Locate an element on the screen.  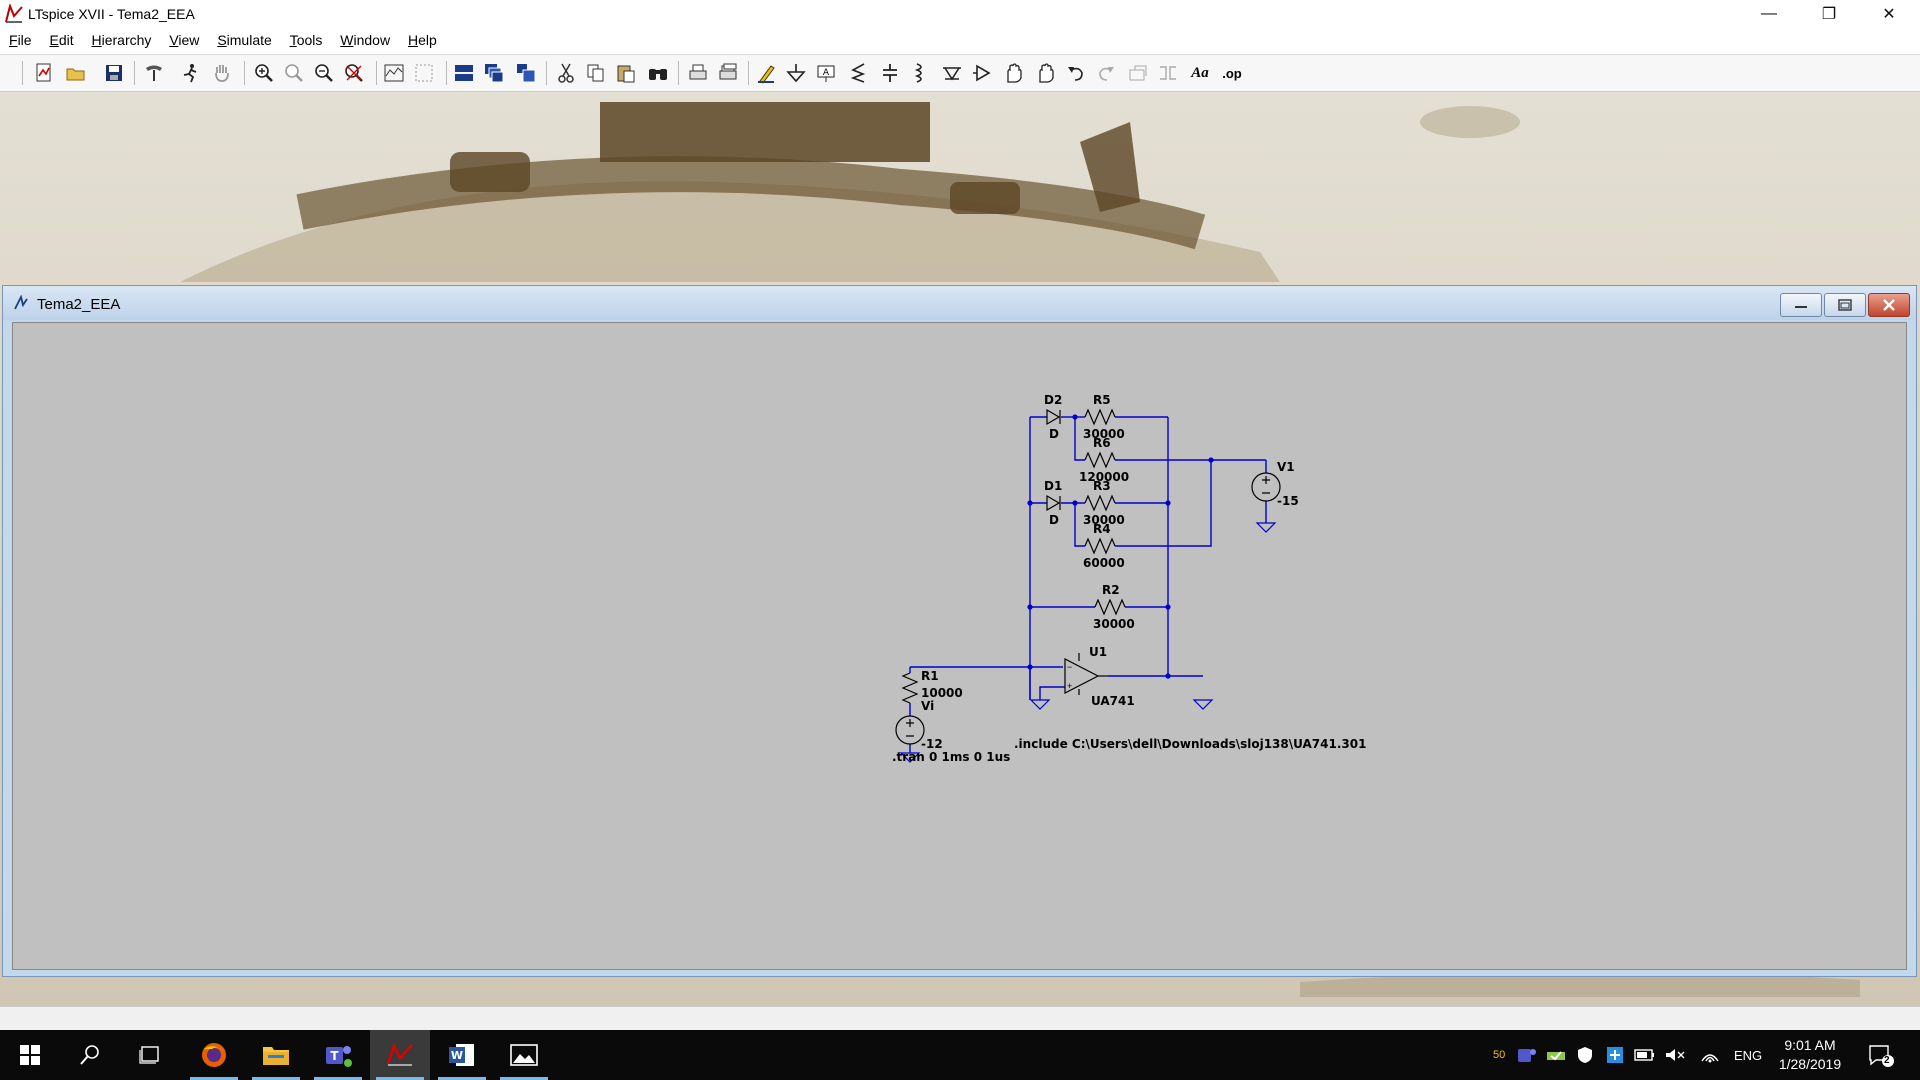
word-icon: W is located at coordinates (461, 1055).